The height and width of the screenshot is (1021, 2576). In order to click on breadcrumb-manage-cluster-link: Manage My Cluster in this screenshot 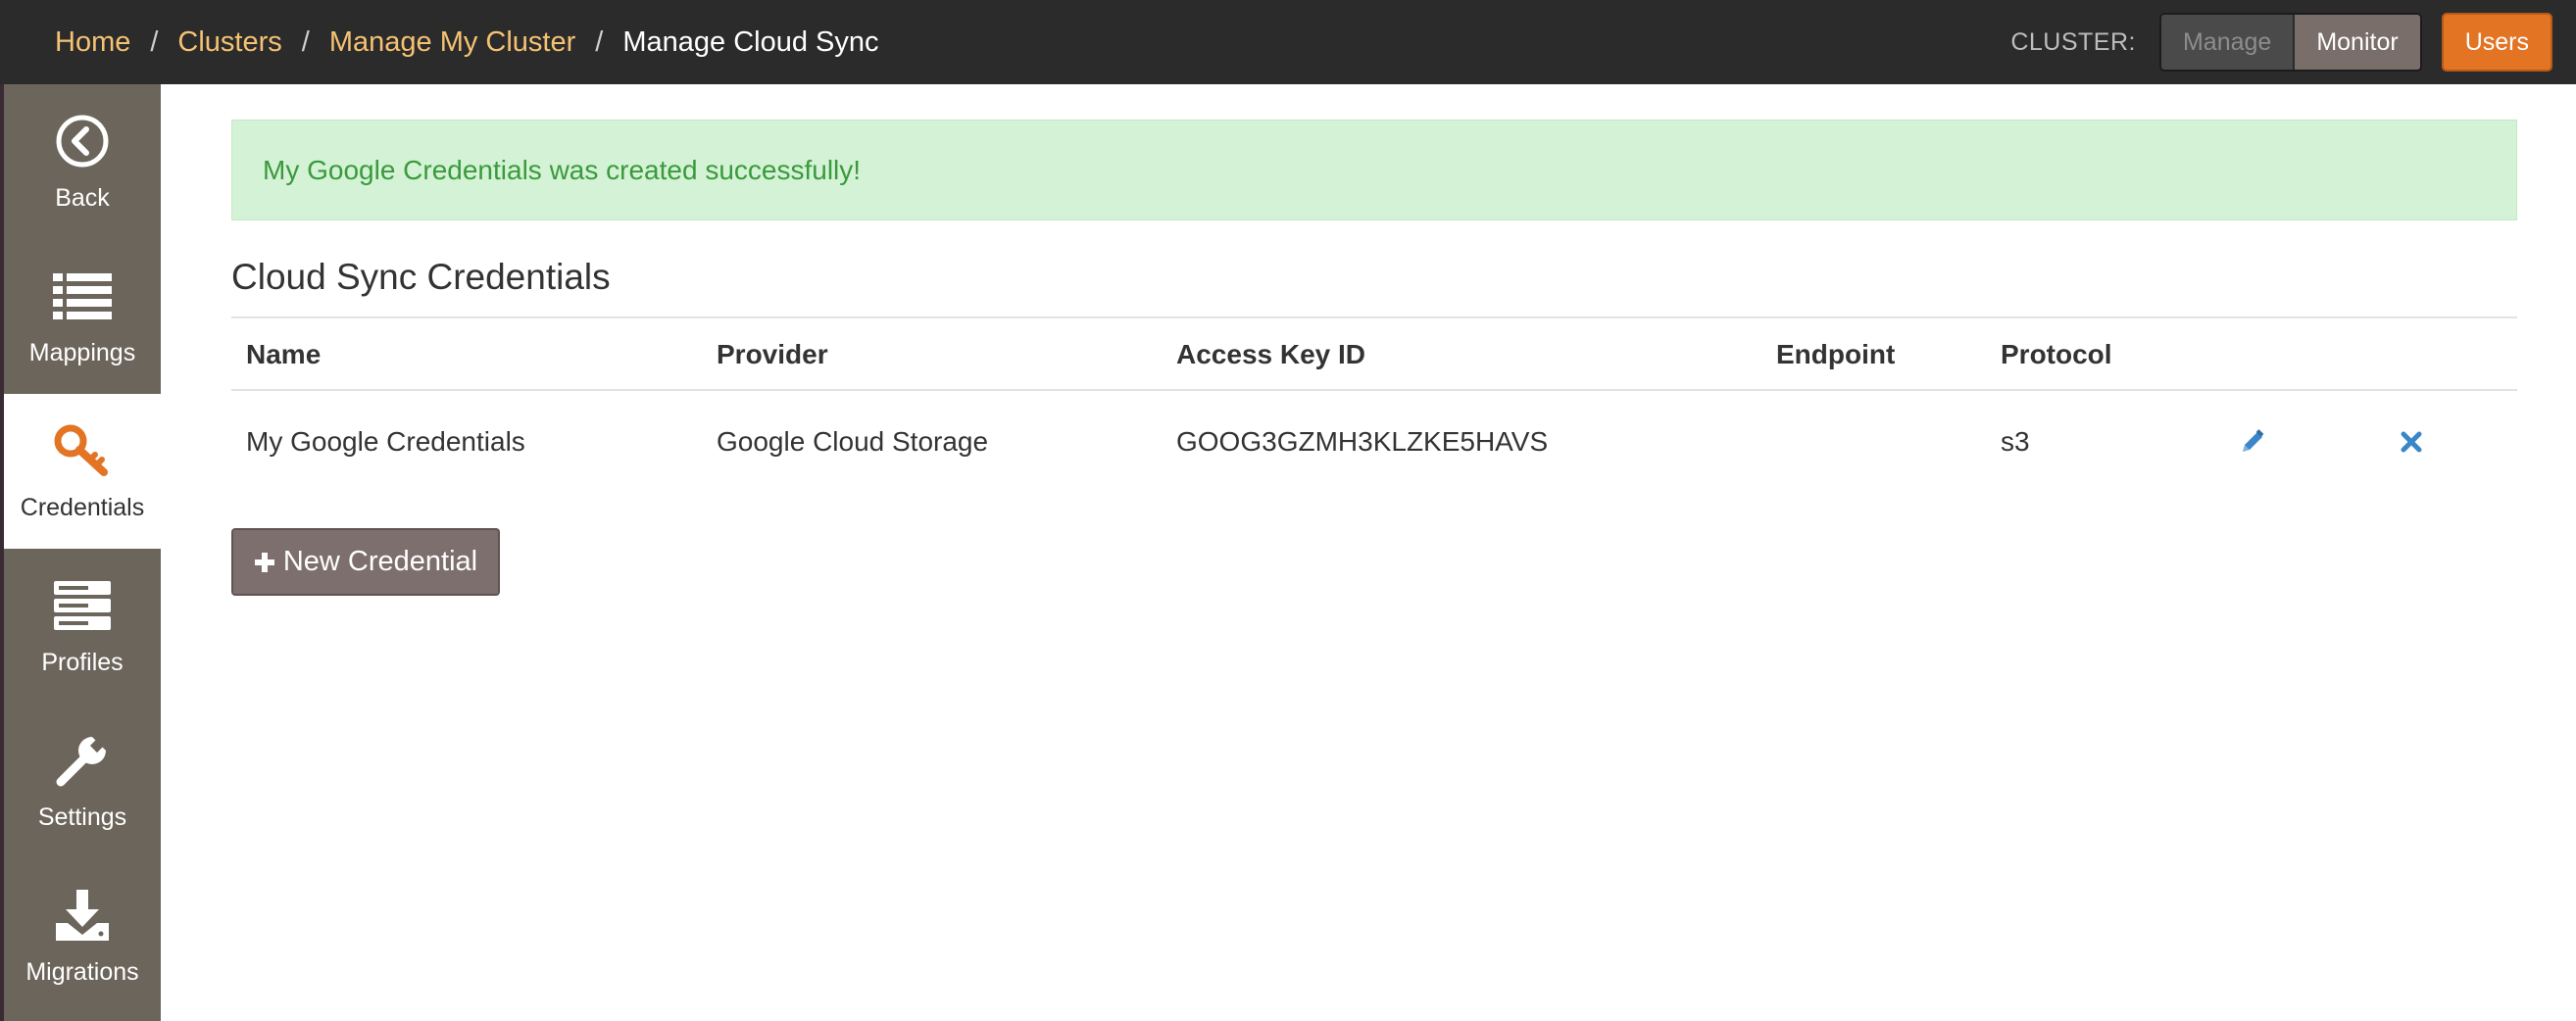, I will do `click(452, 42)`.